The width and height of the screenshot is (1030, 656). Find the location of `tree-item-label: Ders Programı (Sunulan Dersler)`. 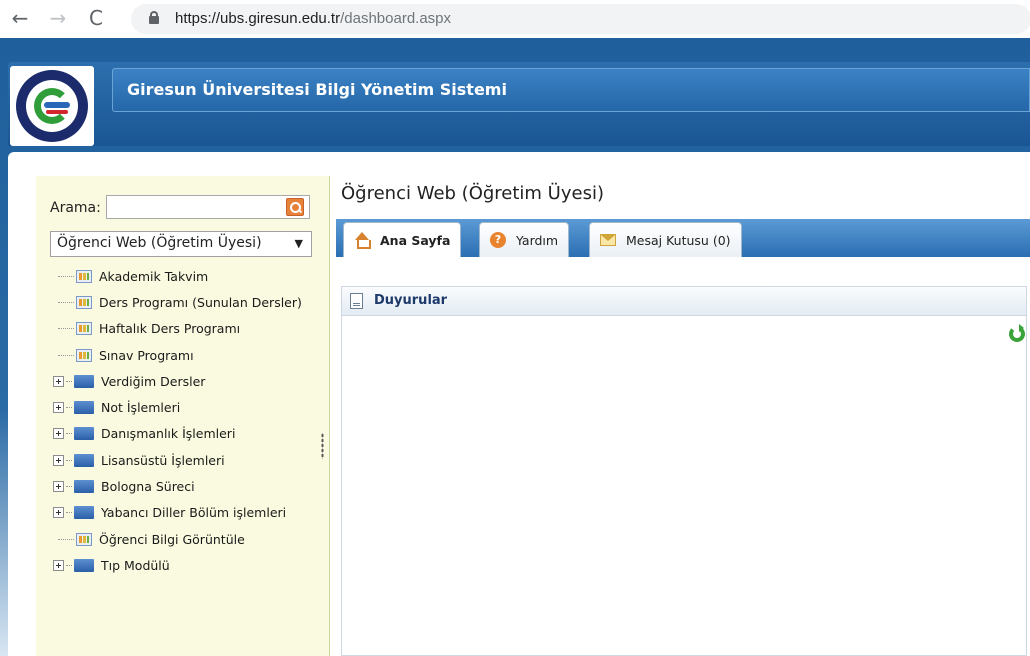

tree-item-label: Ders Programı (Sunulan Dersler) is located at coordinates (200, 302).